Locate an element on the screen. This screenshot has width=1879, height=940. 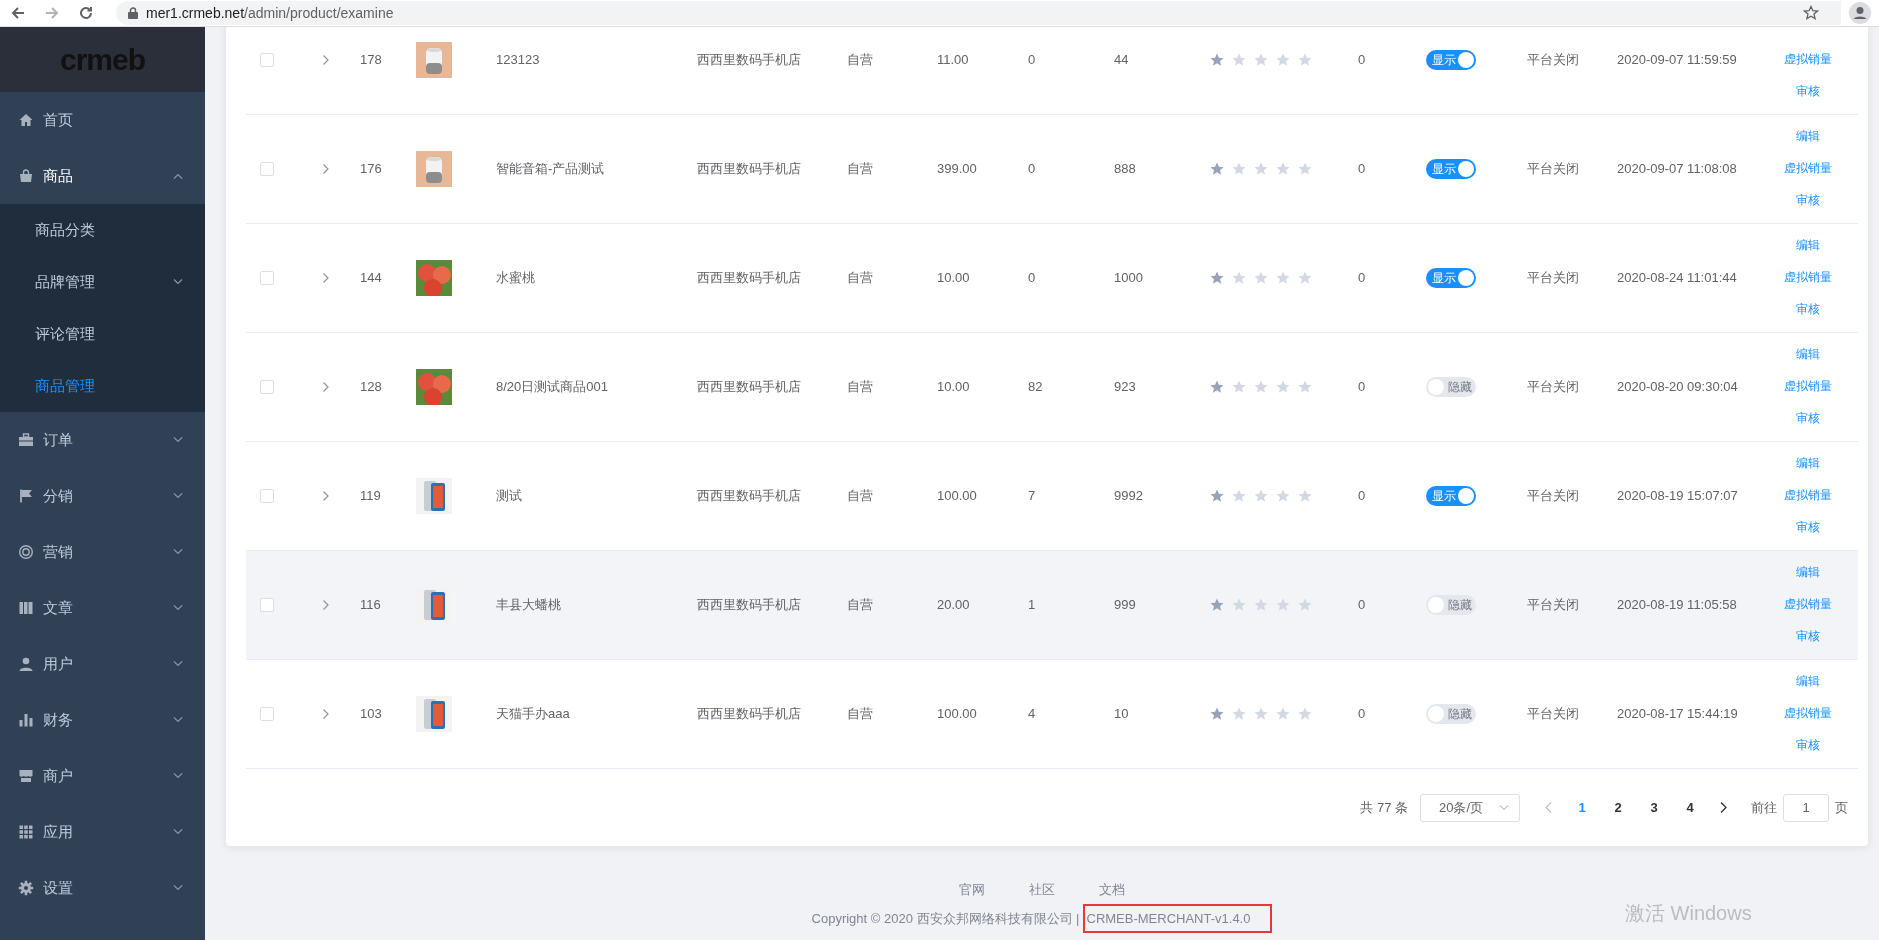
sidebar-item: 分销 is located at coordinates (102, 496).